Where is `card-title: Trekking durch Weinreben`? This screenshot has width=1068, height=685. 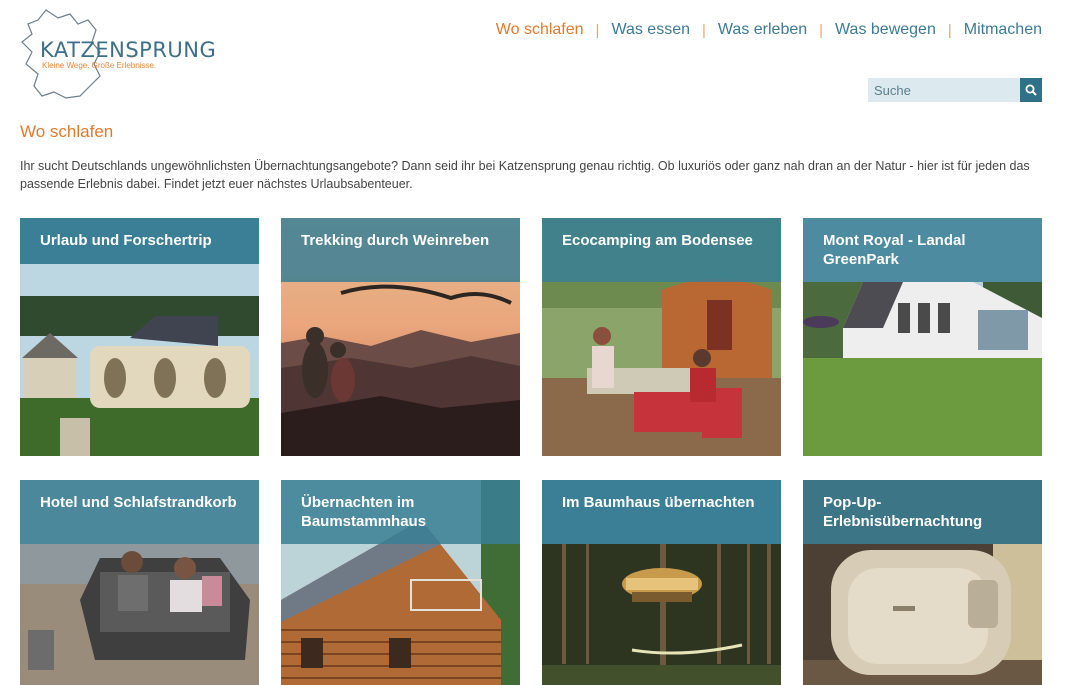
card-title: Trekking durch Weinreben is located at coordinates (400, 250).